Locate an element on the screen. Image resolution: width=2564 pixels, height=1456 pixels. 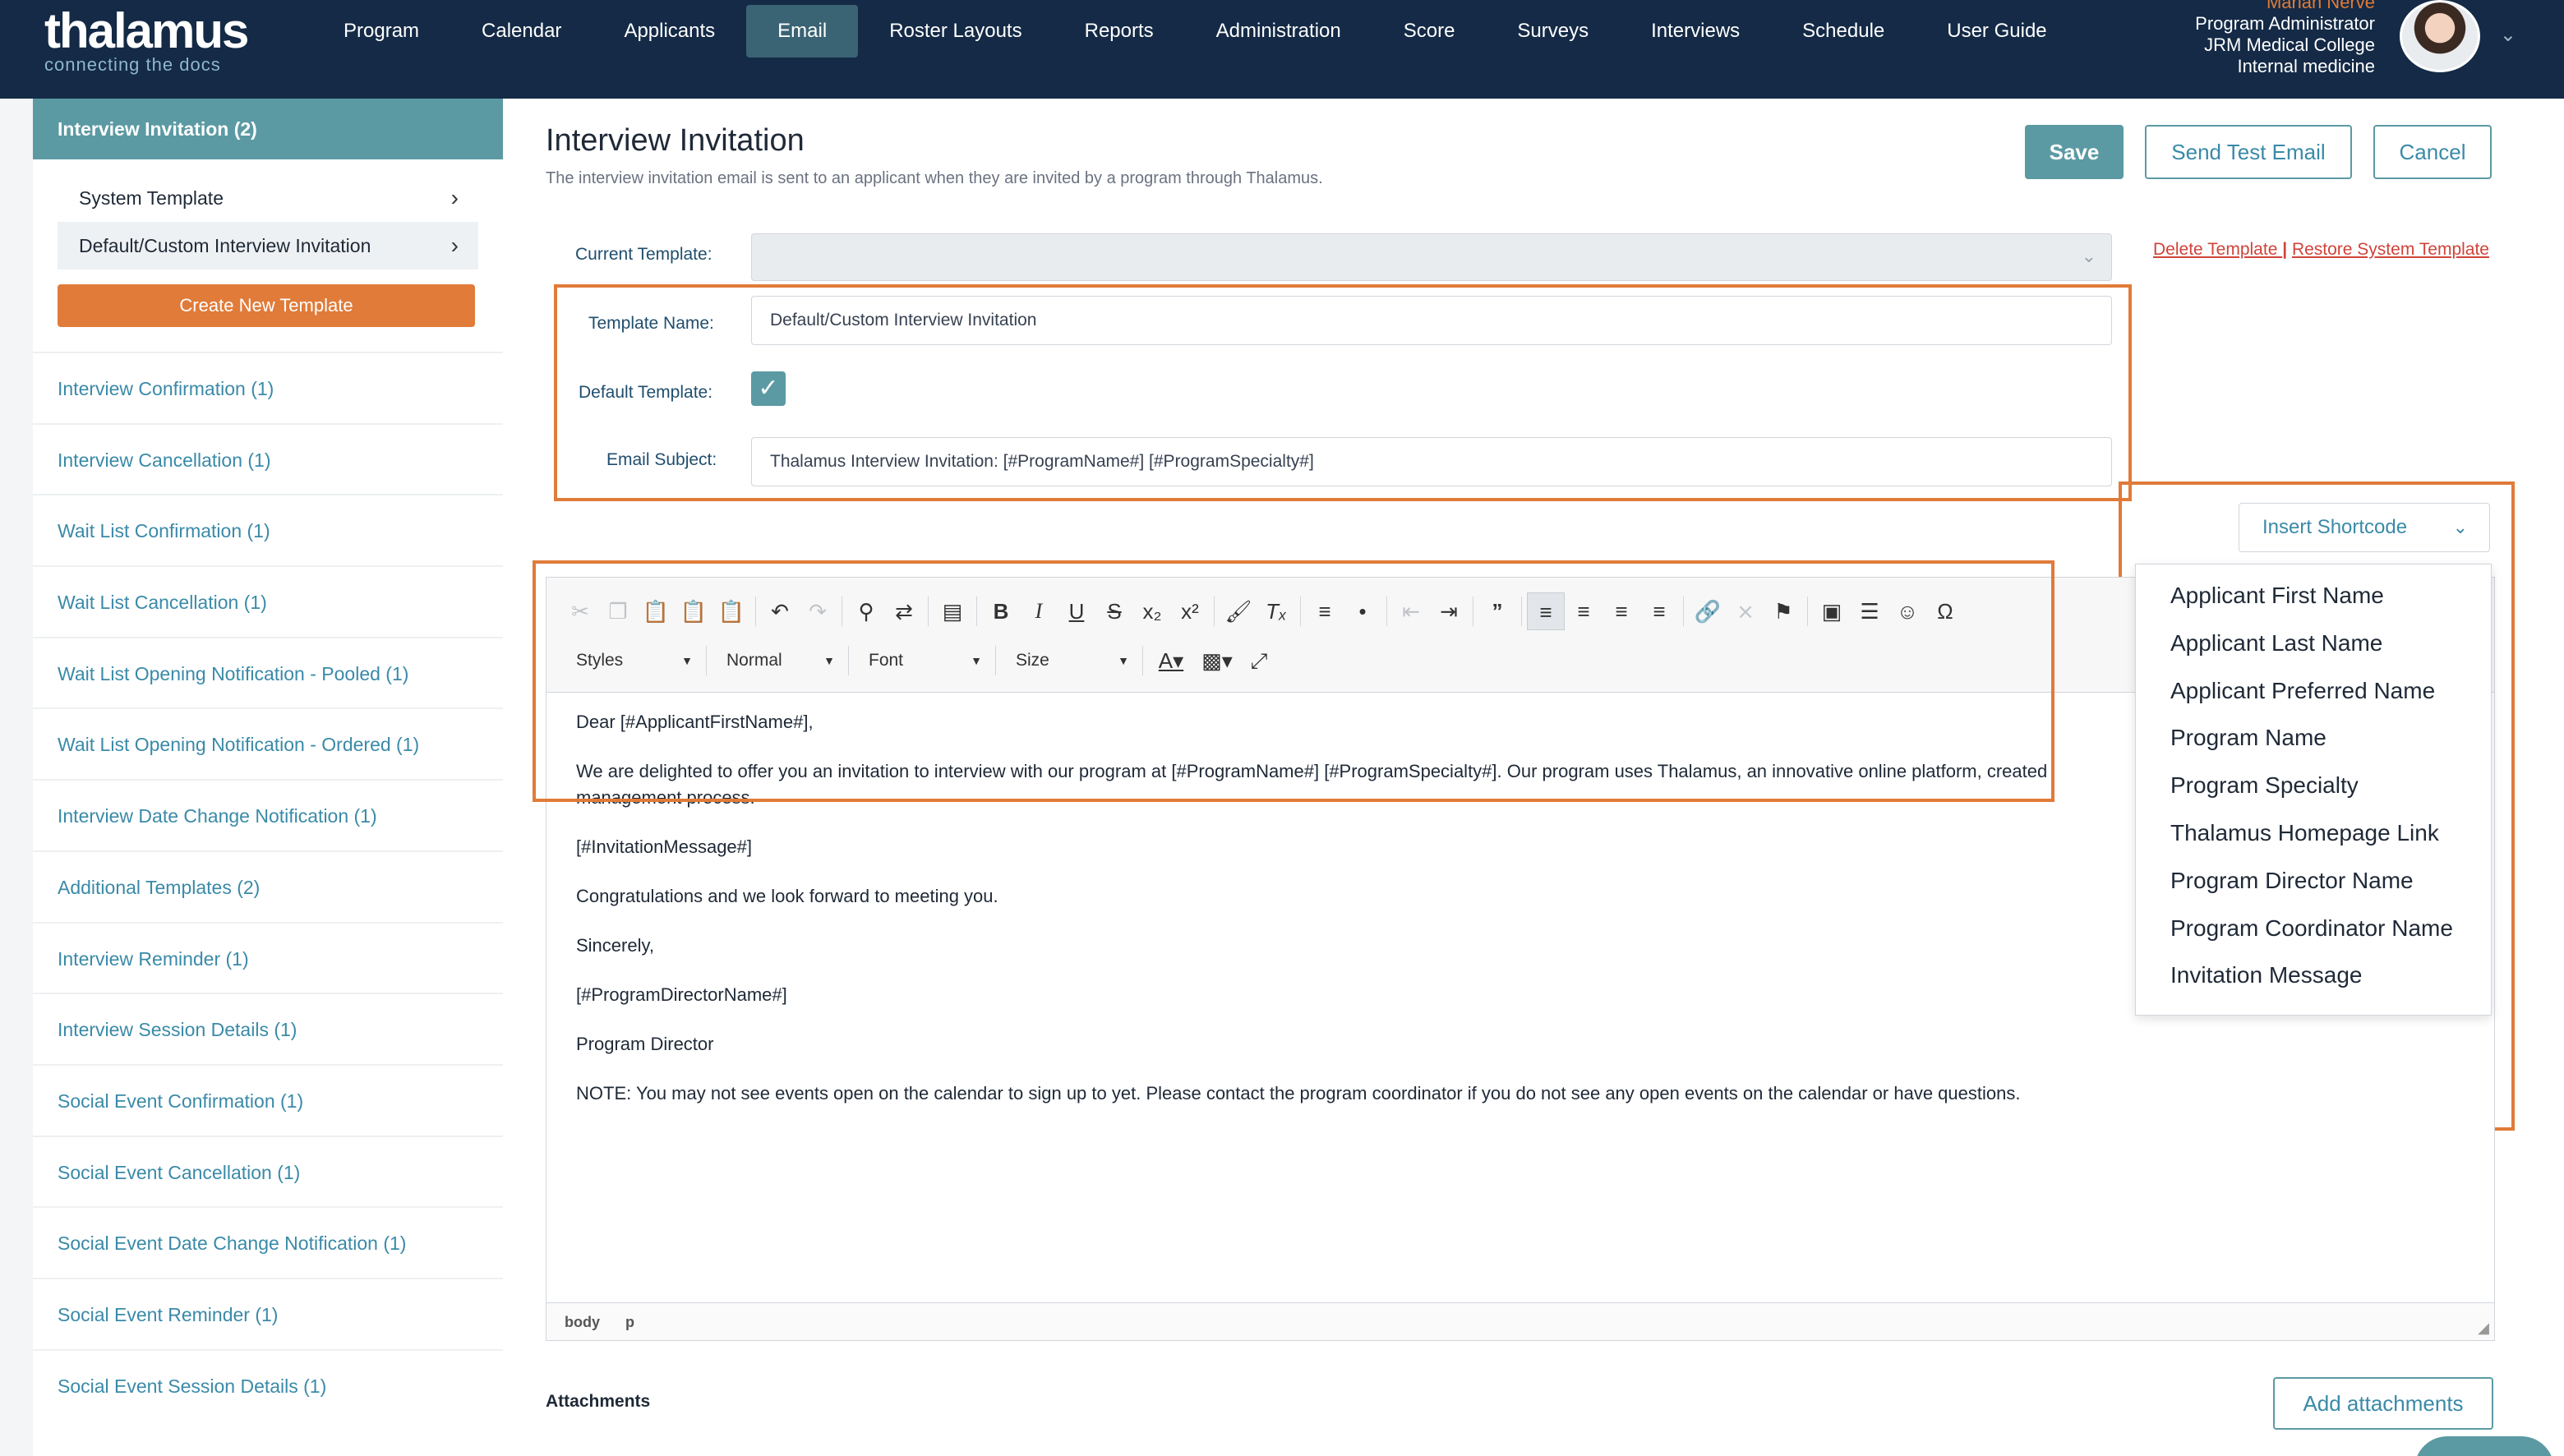
insert-shortcode-label: Insert Shortcode is located at coordinates (2335, 527).